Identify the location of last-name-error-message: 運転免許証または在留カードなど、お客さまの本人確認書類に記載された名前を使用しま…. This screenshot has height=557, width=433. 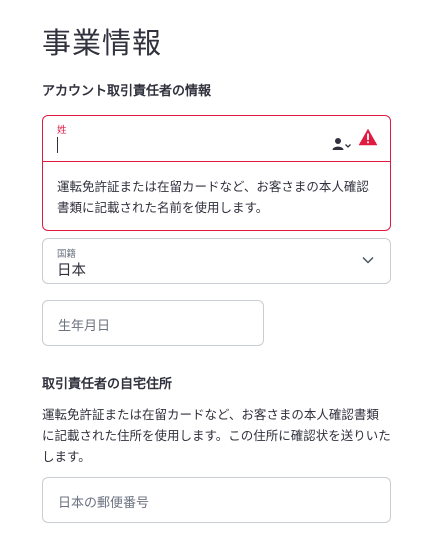
(213, 197).